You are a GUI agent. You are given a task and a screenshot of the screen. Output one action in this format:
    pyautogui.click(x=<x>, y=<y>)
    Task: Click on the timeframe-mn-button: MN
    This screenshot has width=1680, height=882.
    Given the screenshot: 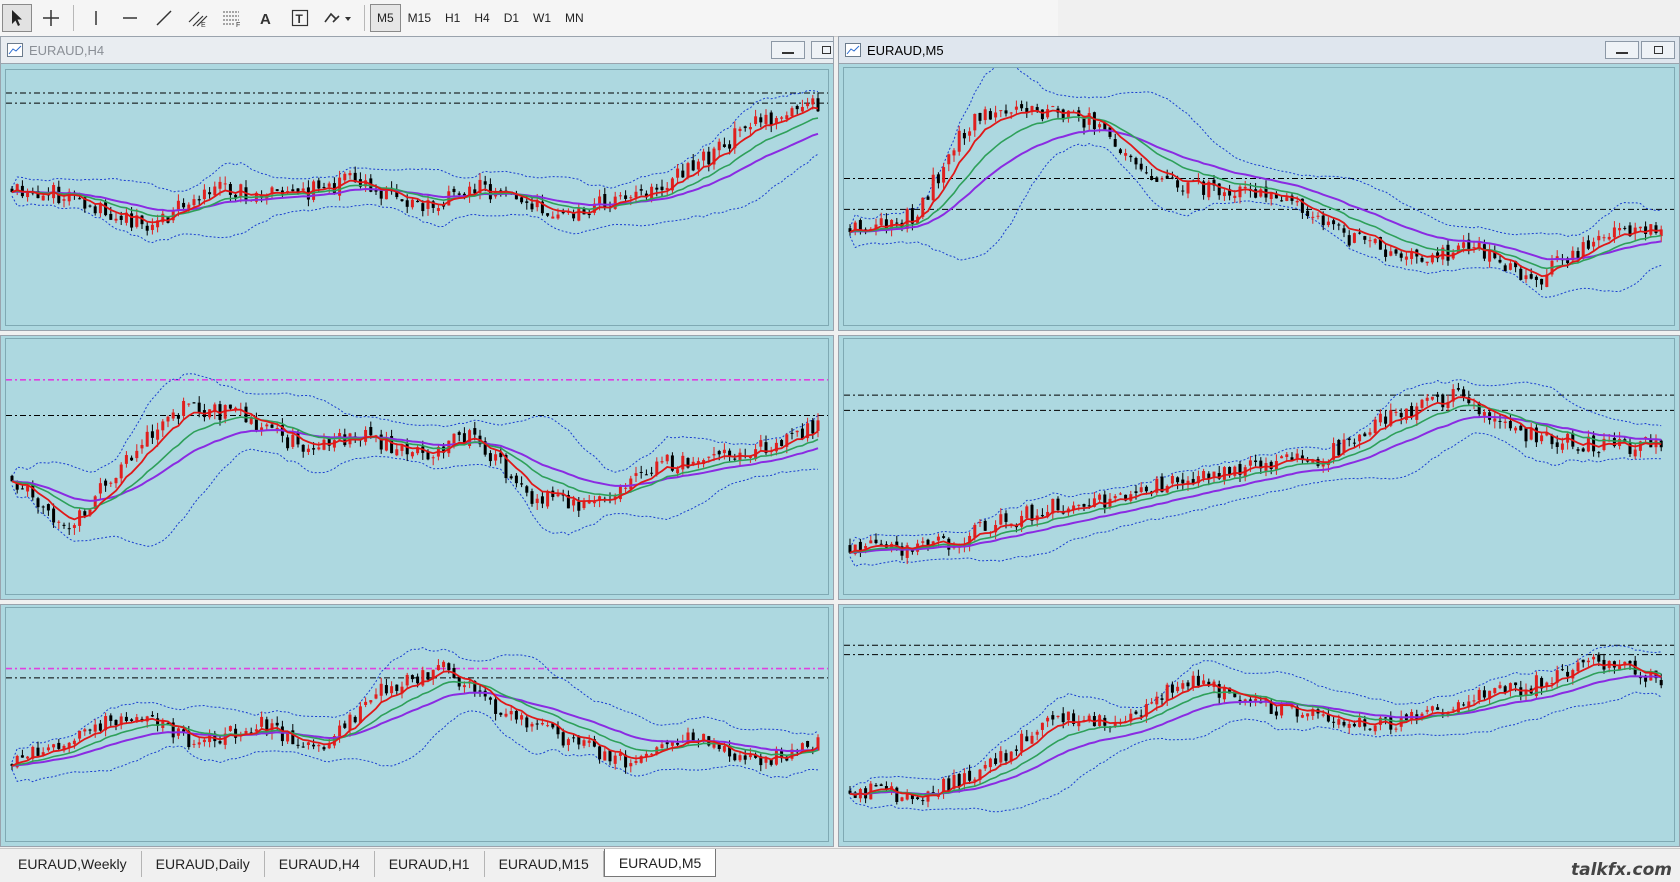 What is the action you would take?
    pyautogui.click(x=574, y=18)
    